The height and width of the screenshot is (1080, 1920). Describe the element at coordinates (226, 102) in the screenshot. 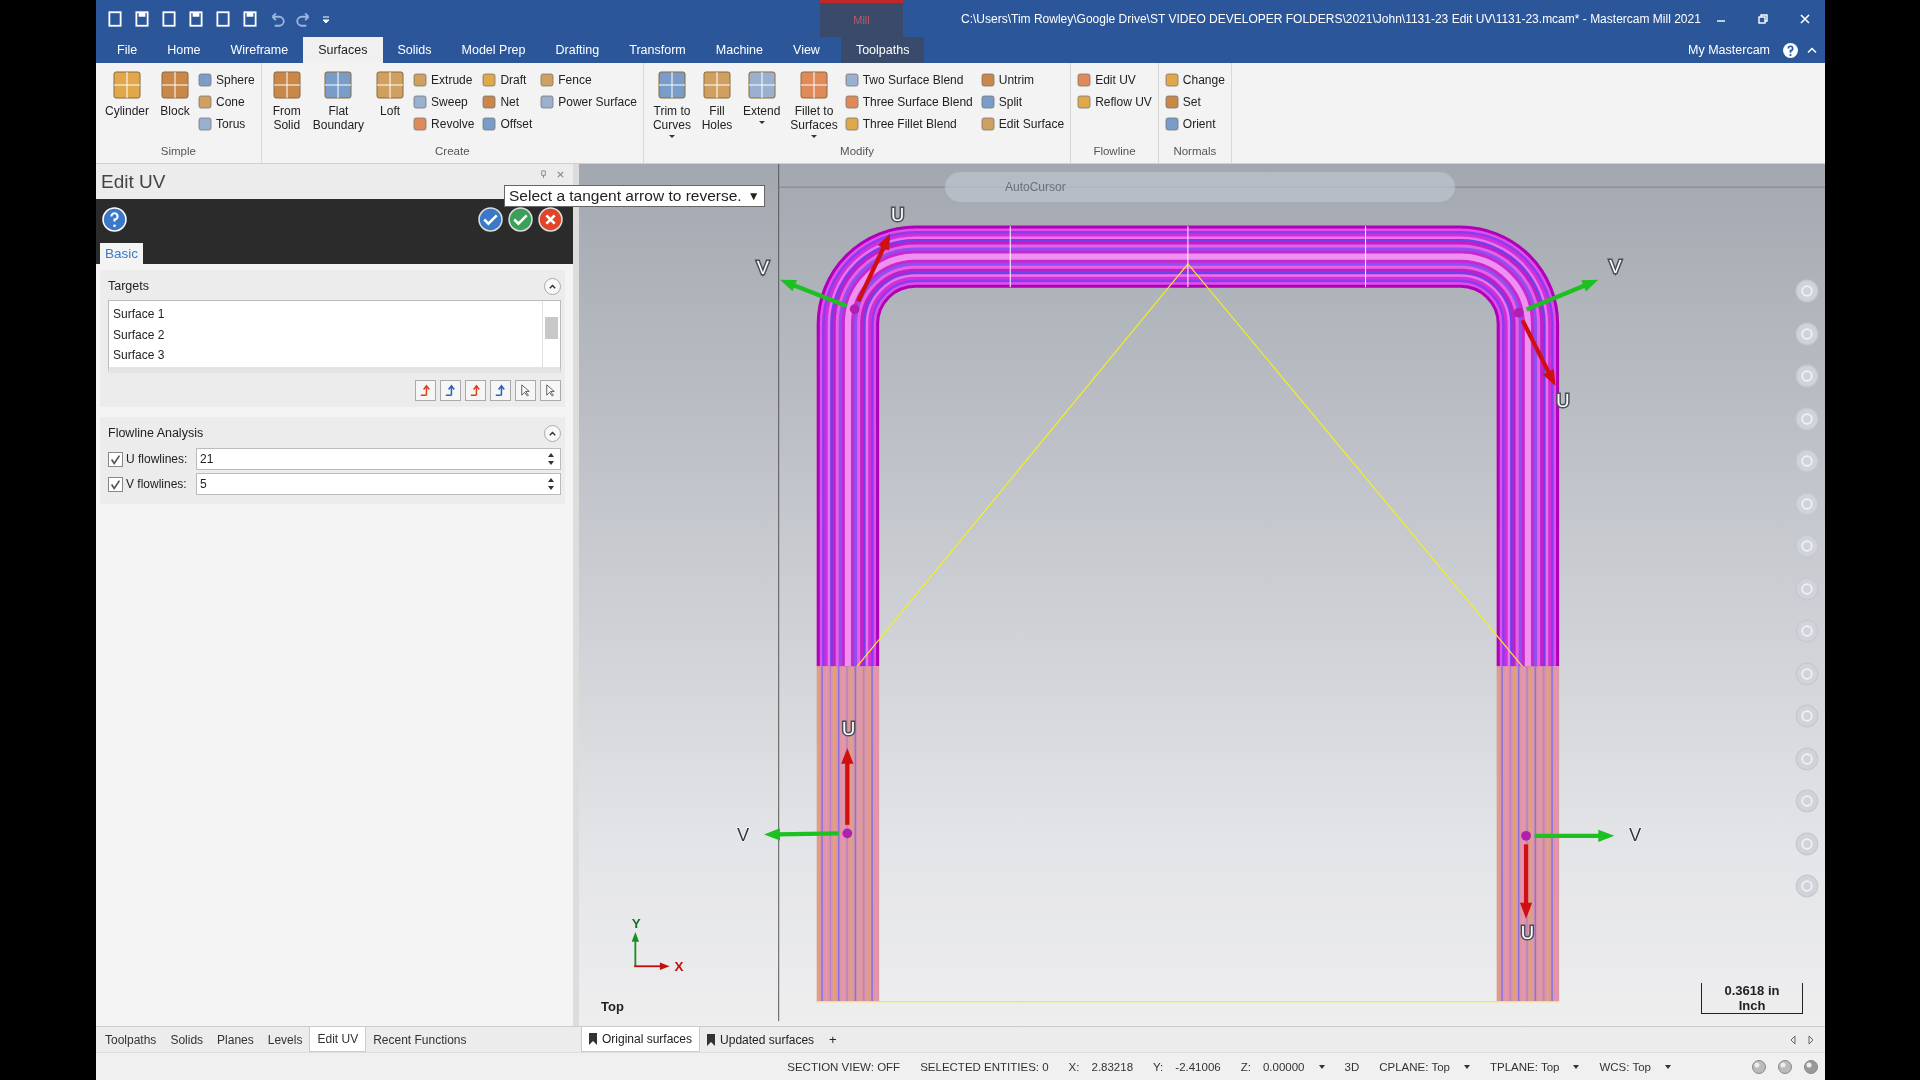

I see `ribbon-button: Cone` at that location.